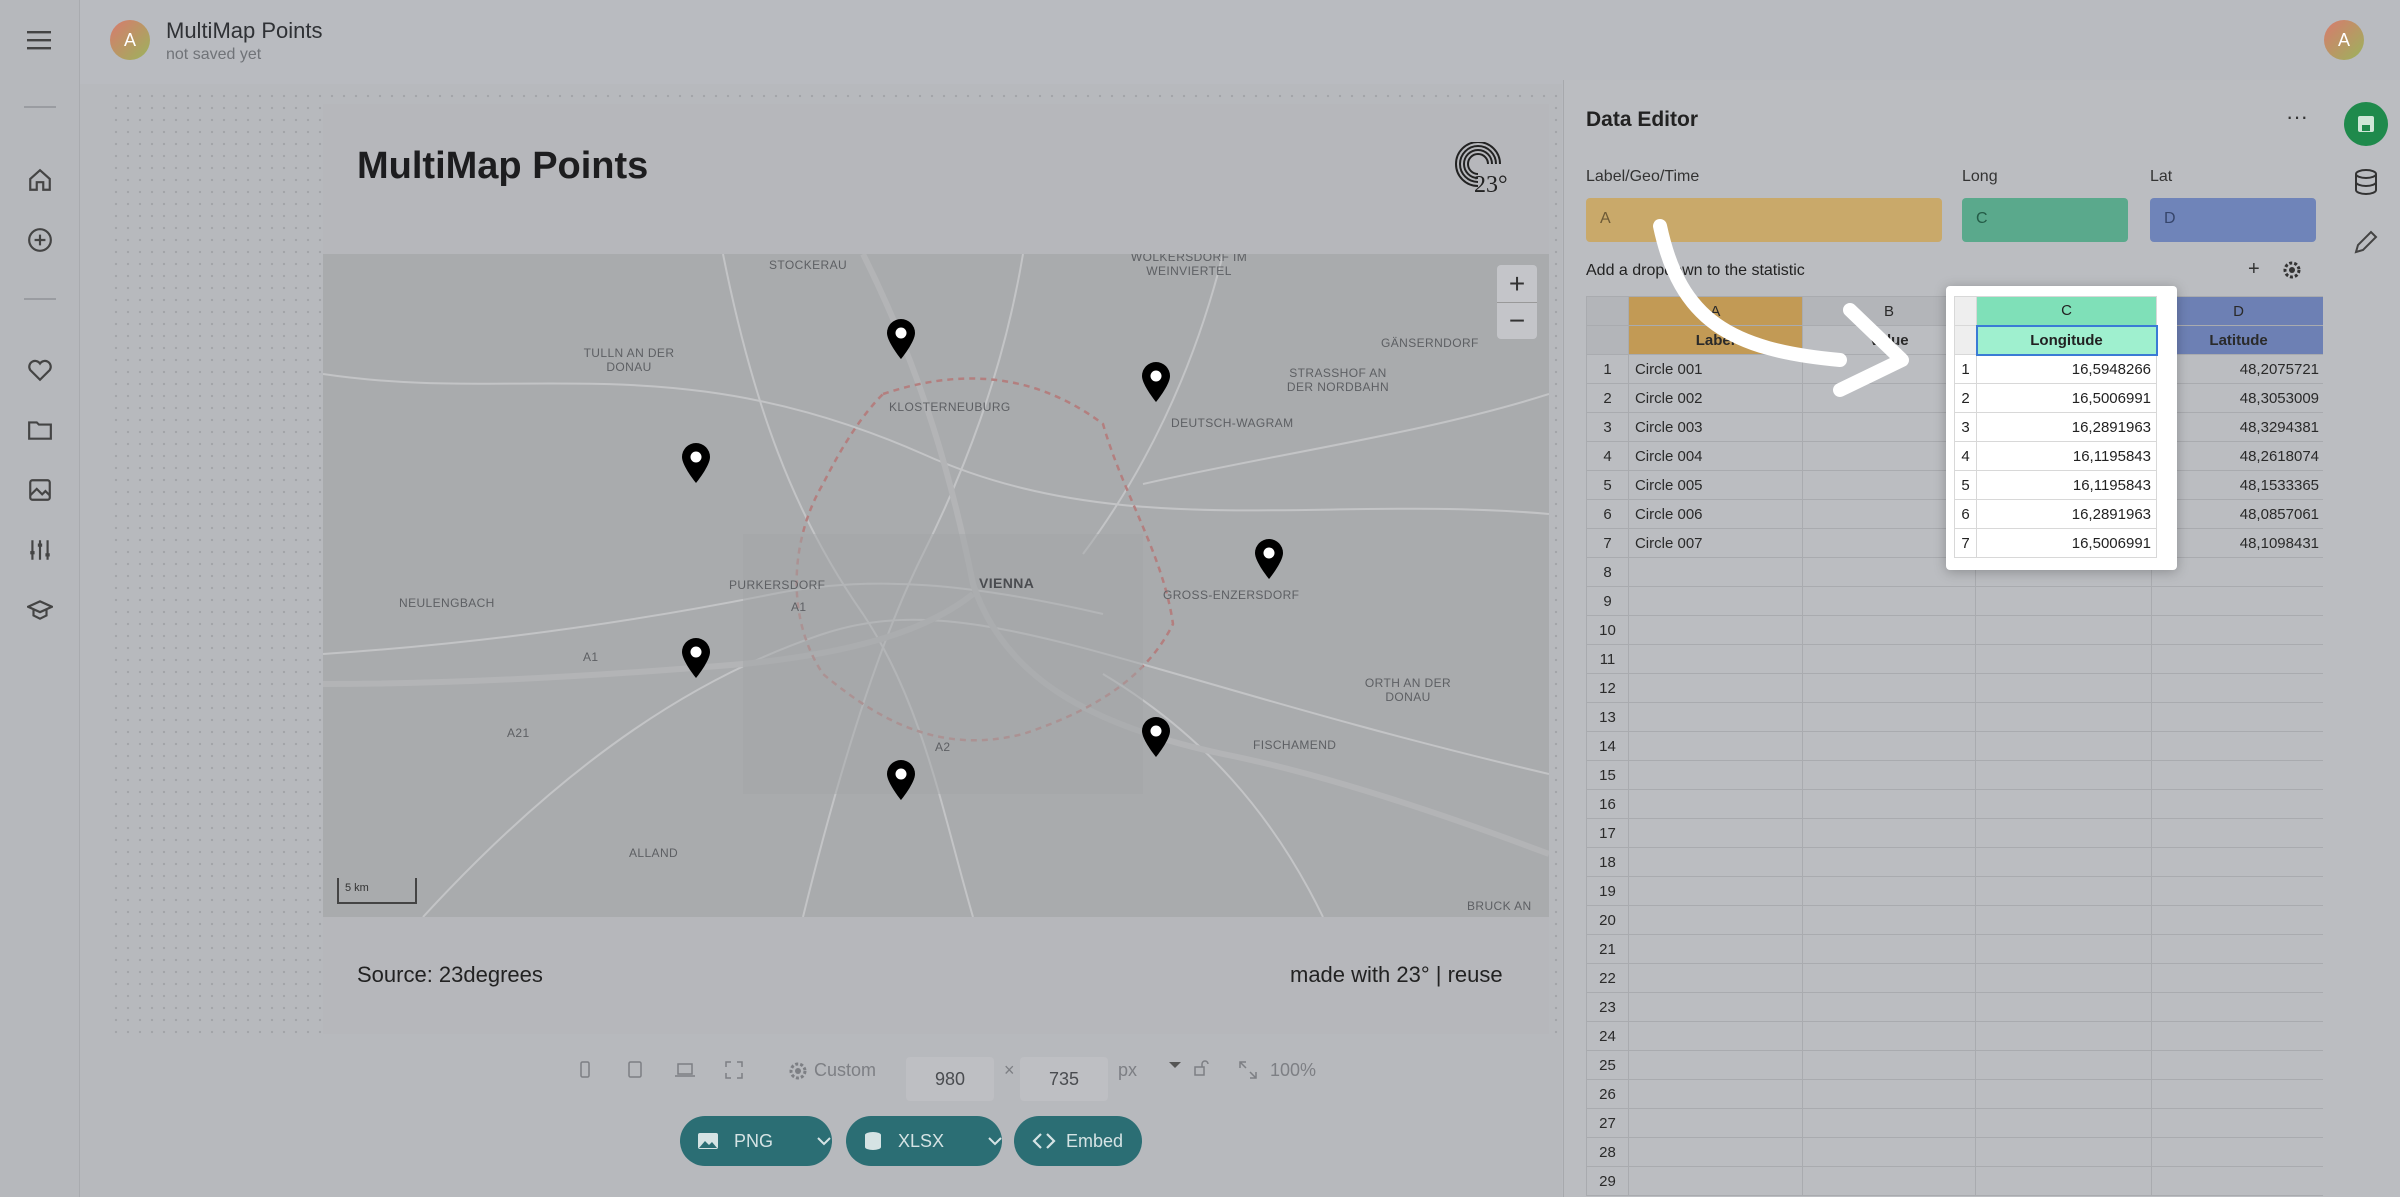  What do you see at coordinates (2254, 269) in the screenshot?
I see `add-dropdown-button: +` at bounding box center [2254, 269].